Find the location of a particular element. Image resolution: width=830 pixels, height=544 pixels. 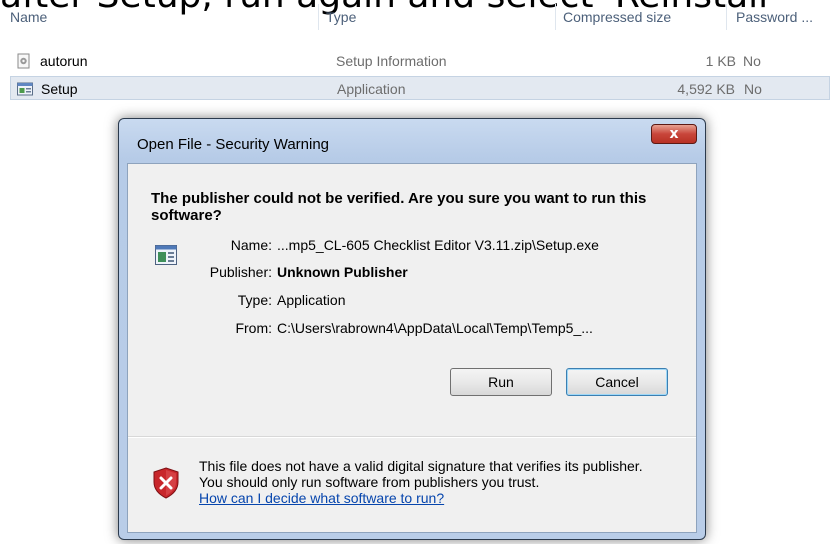

name-label: Name: is located at coordinates (251, 245).